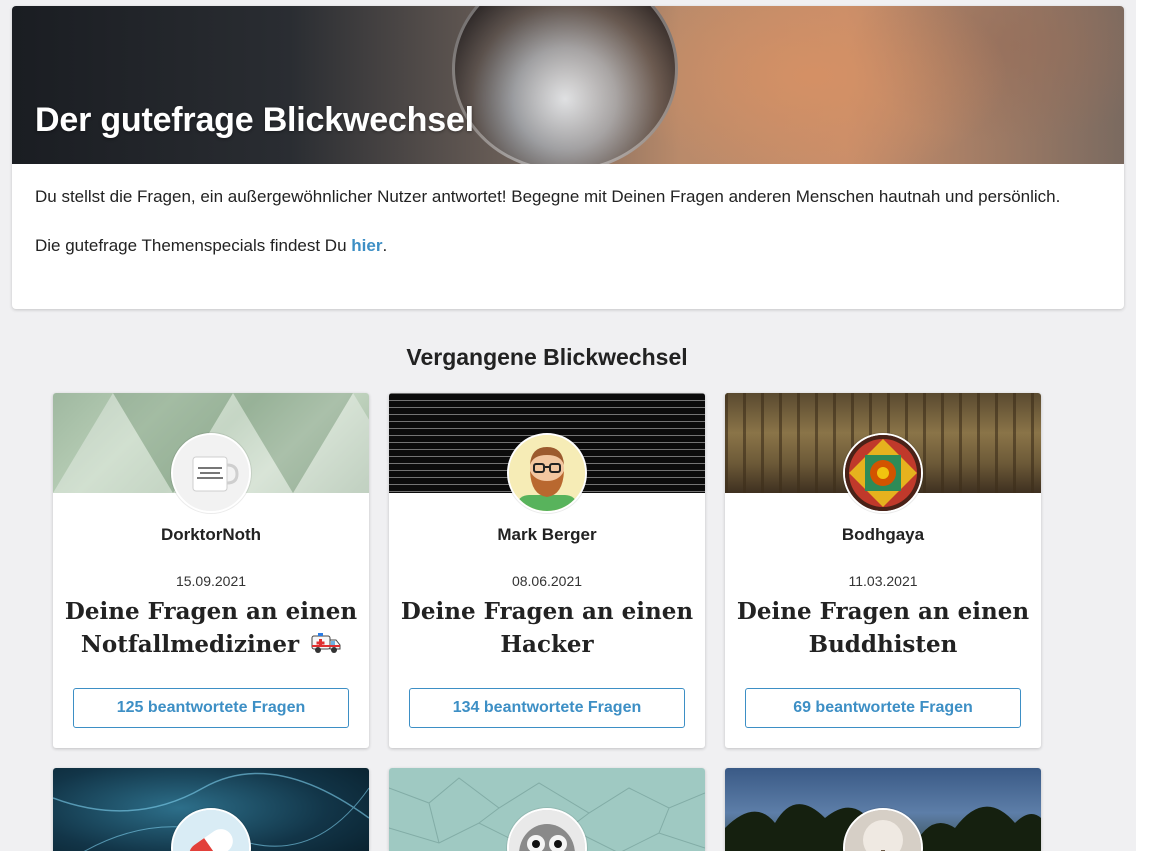 The height and width of the screenshot is (851, 1168). What do you see at coordinates (883, 581) in the screenshot?
I see `card-date: 11.03.2021` at bounding box center [883, 581].